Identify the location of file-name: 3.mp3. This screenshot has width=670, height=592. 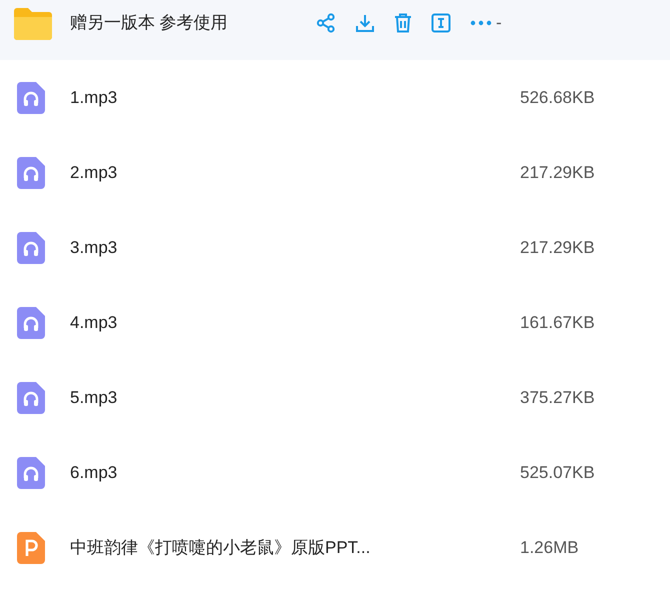
(94, 247).